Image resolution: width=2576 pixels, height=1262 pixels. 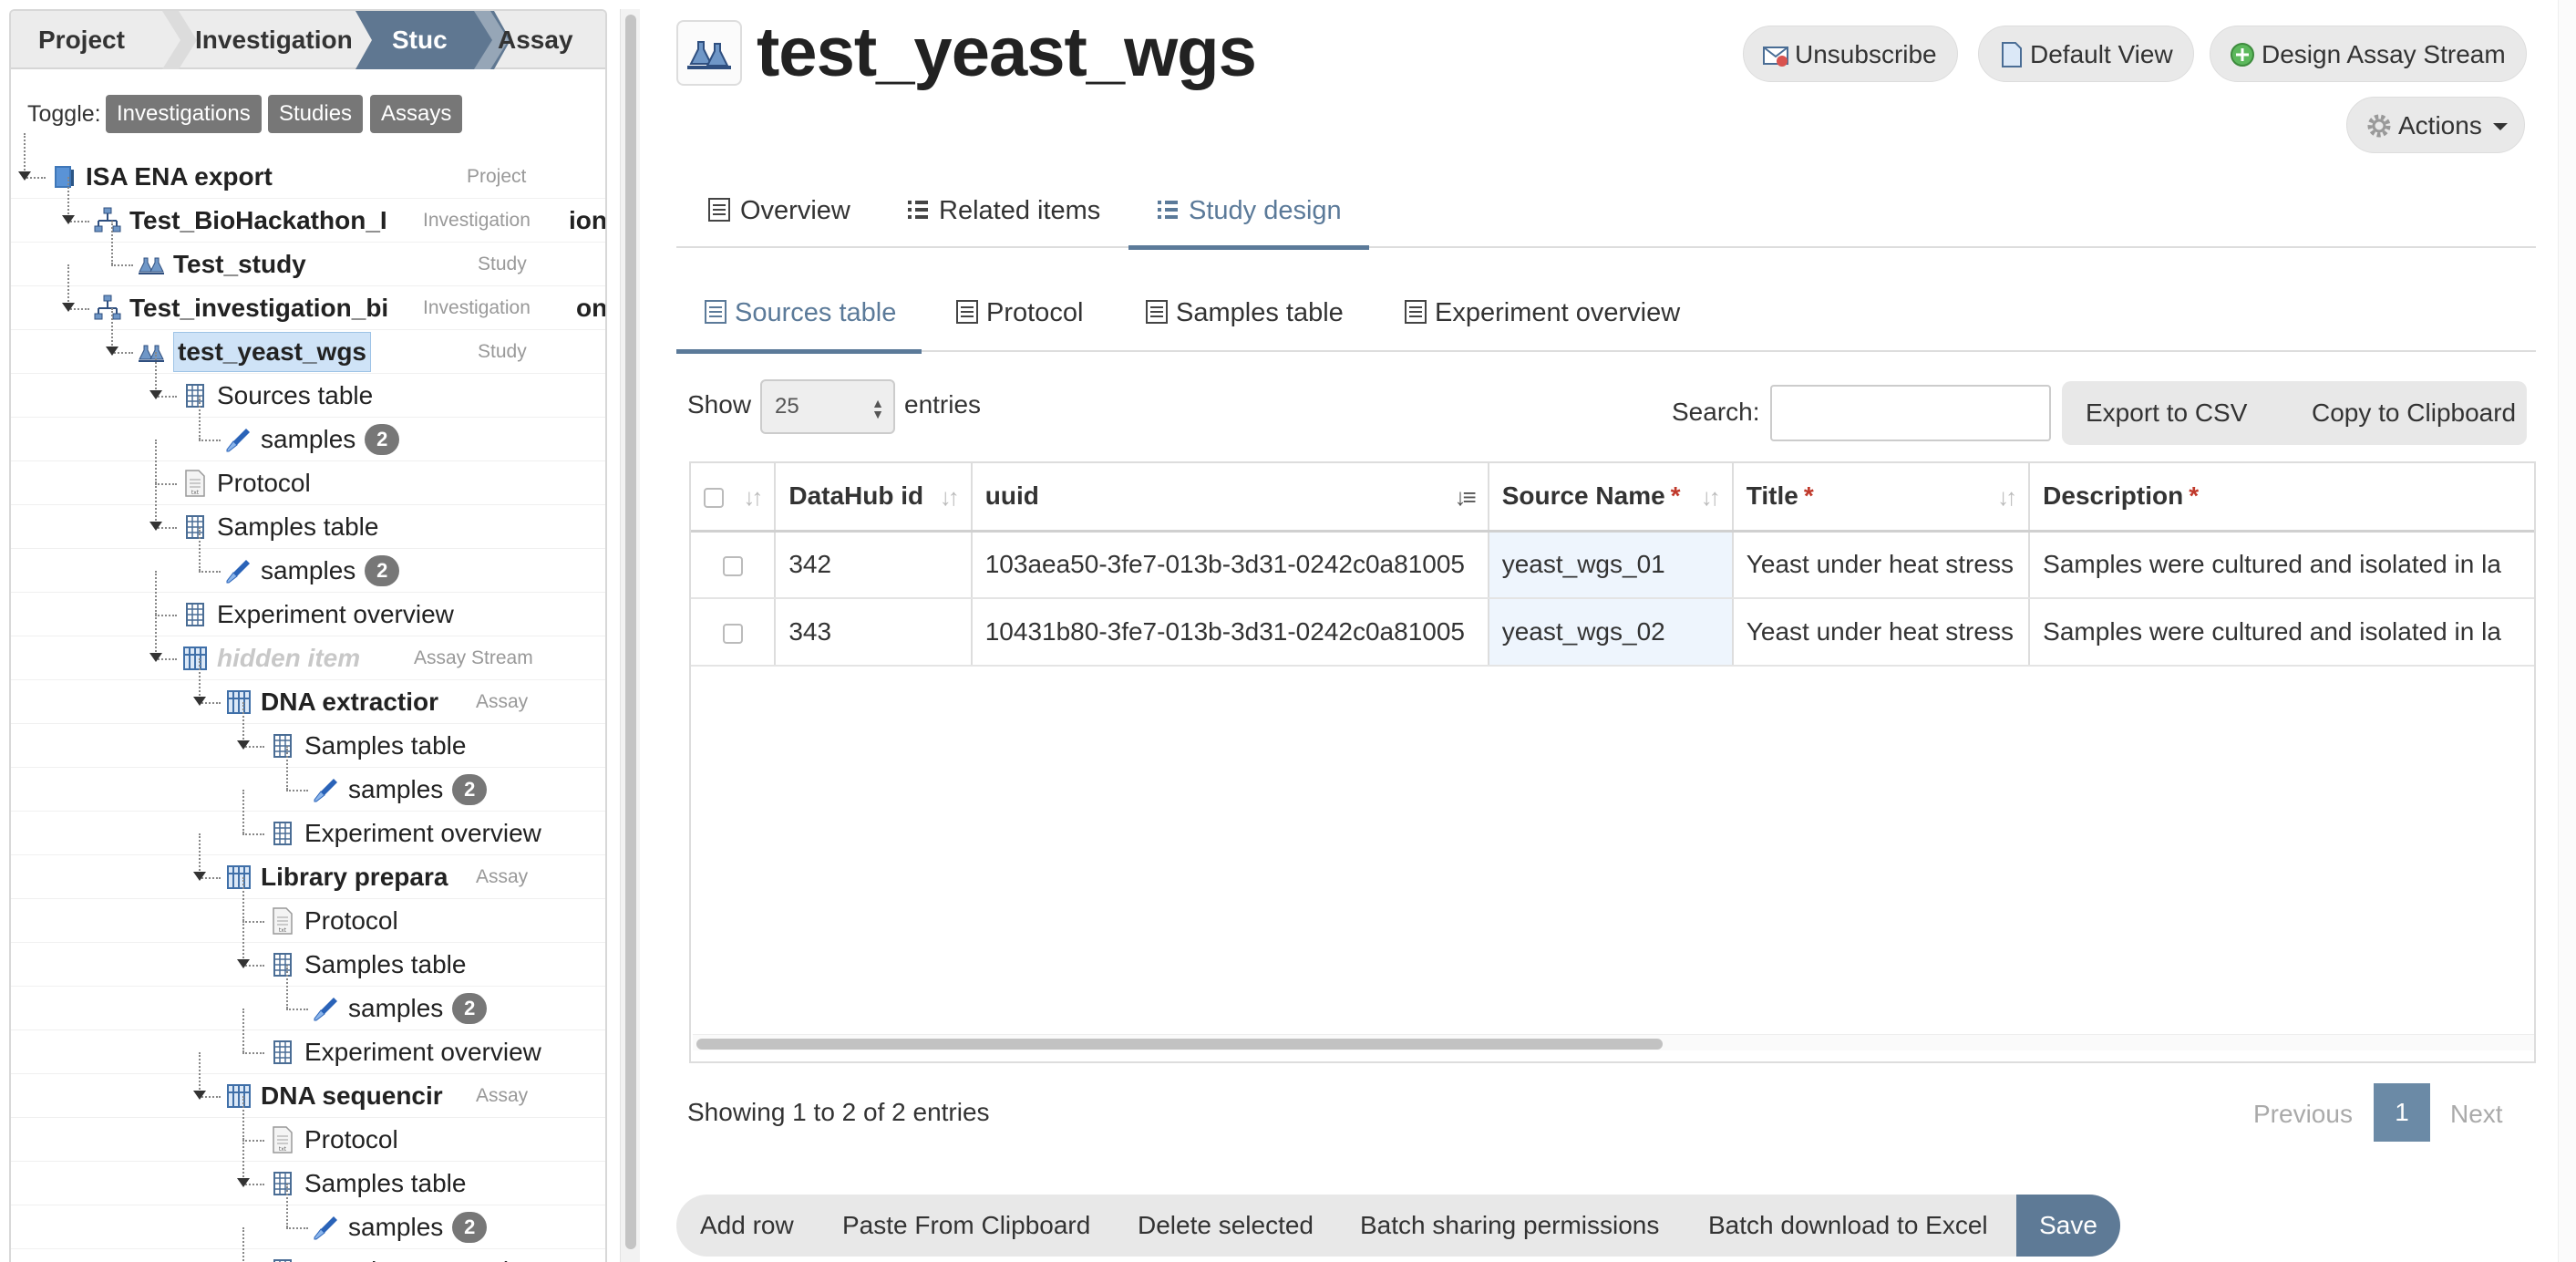 I want to click on unsubscribe-button: Unsubscribe, so click(x=1850, y=54).